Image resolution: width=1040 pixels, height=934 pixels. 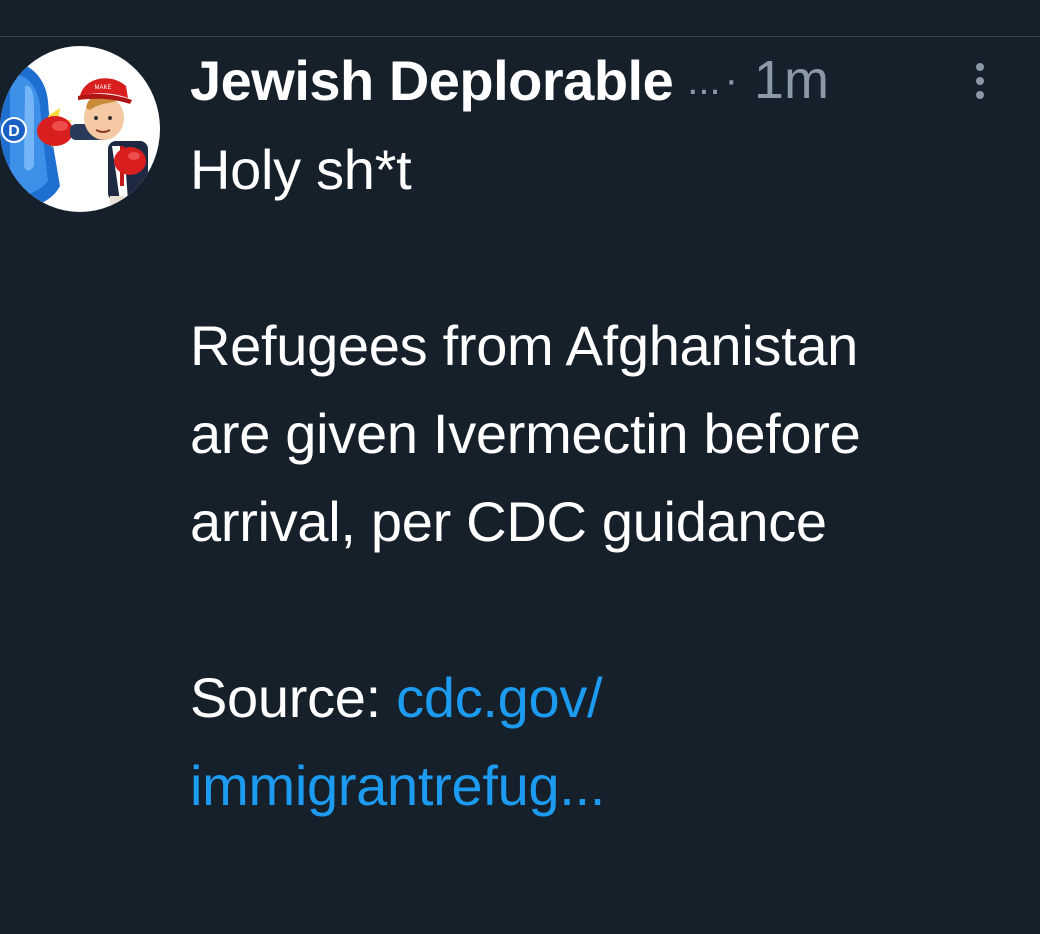 I want to click on avatar-image: D MAKE, so click(x=80, y=129).